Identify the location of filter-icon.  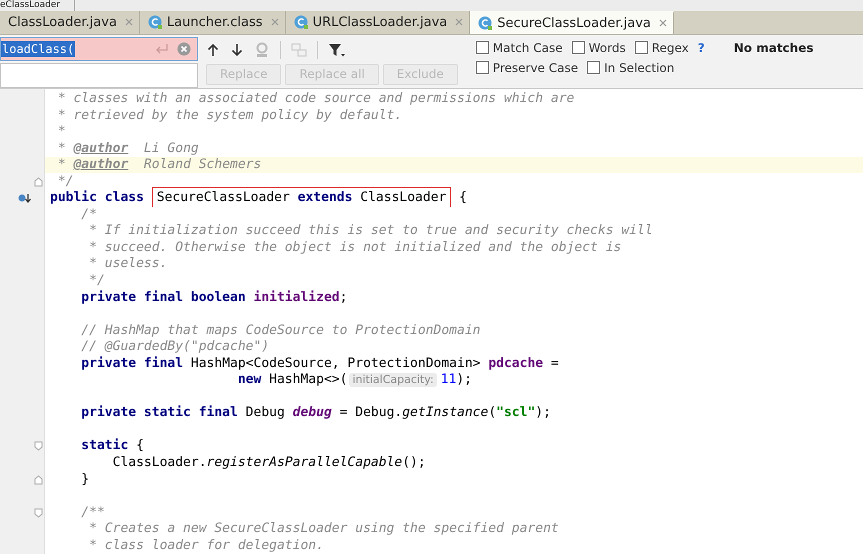
(337, 50).